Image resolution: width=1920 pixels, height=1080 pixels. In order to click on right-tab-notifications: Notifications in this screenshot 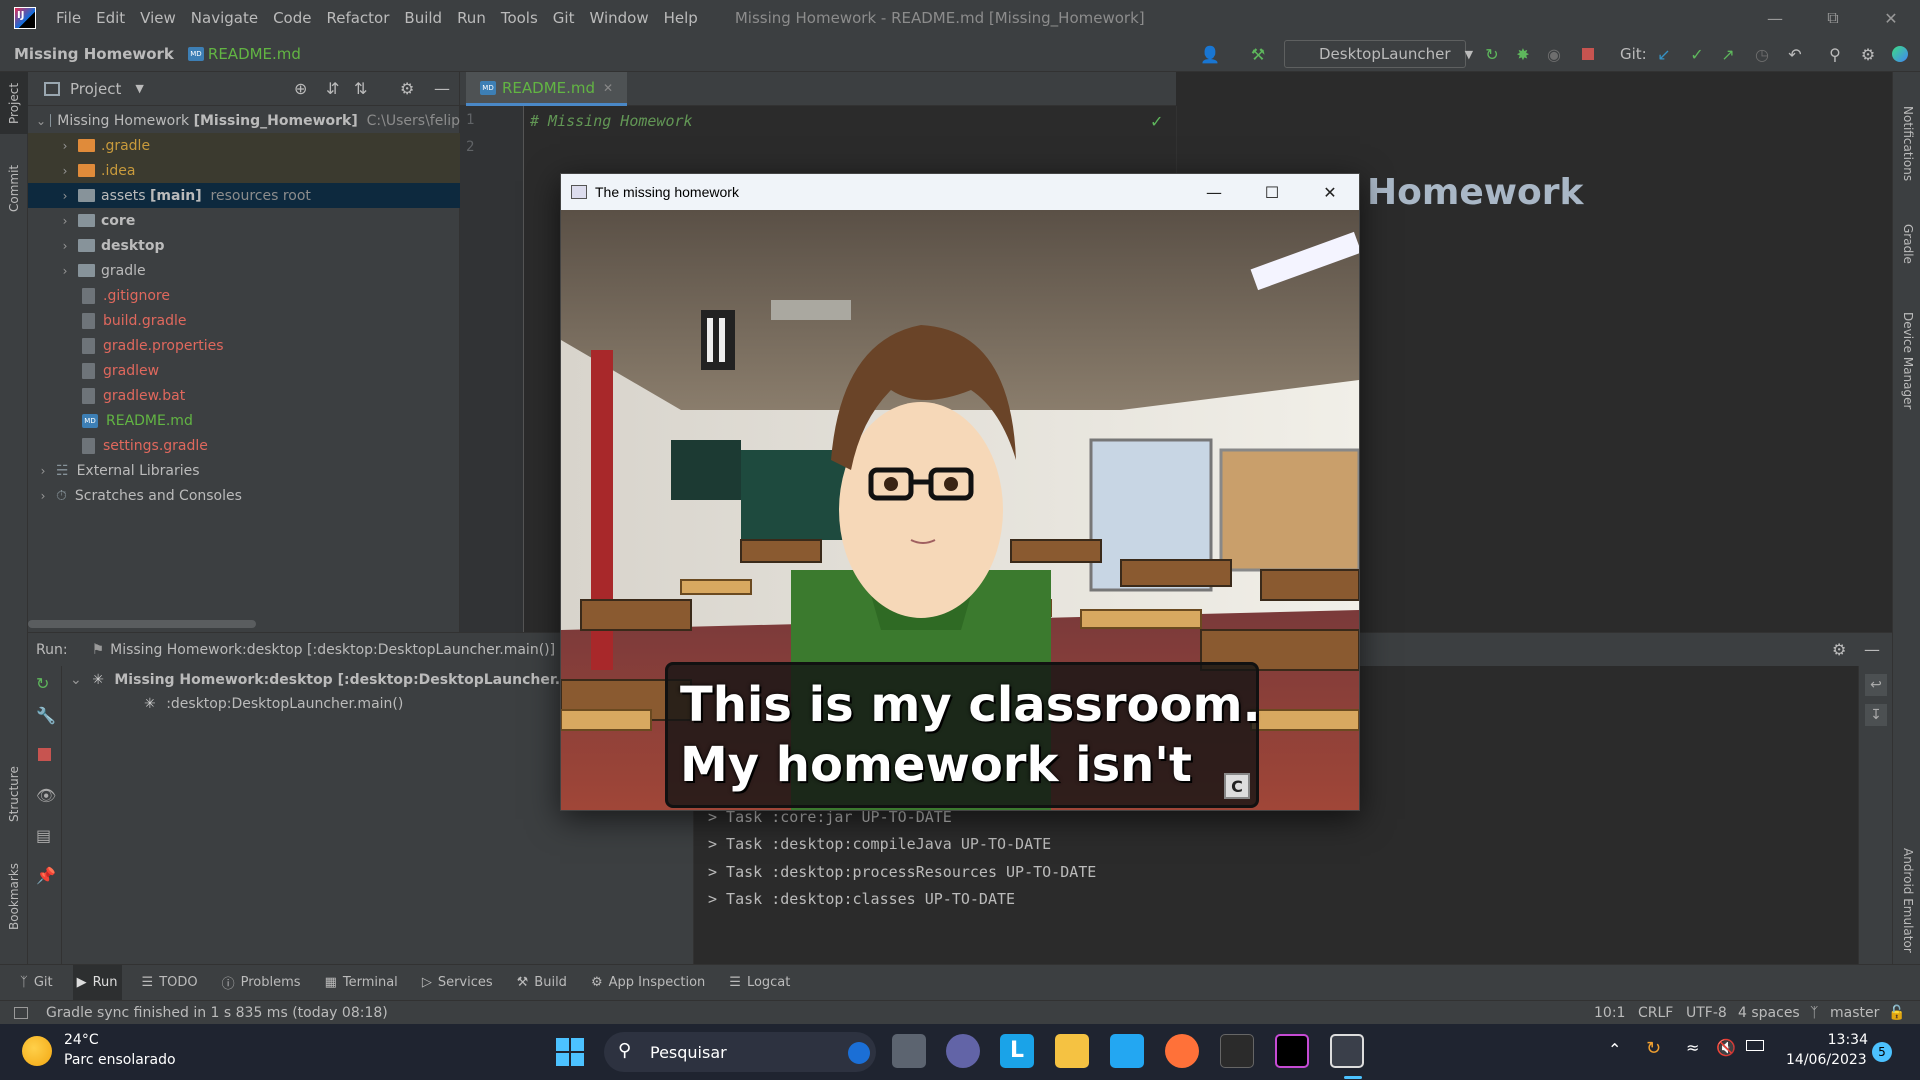, I will do `click(1908, 143)`.